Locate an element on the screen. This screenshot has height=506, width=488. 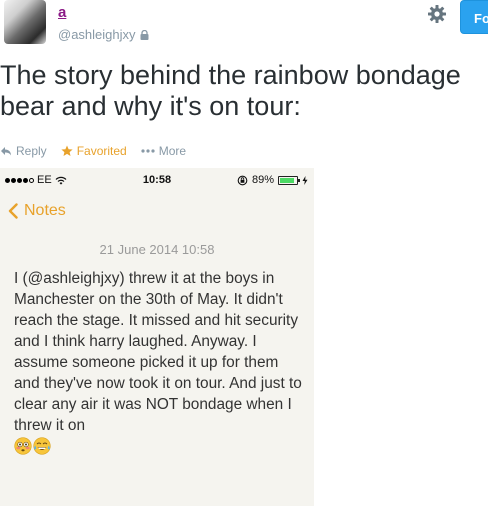
status-right: 89% is located at coordinates (272, 180).